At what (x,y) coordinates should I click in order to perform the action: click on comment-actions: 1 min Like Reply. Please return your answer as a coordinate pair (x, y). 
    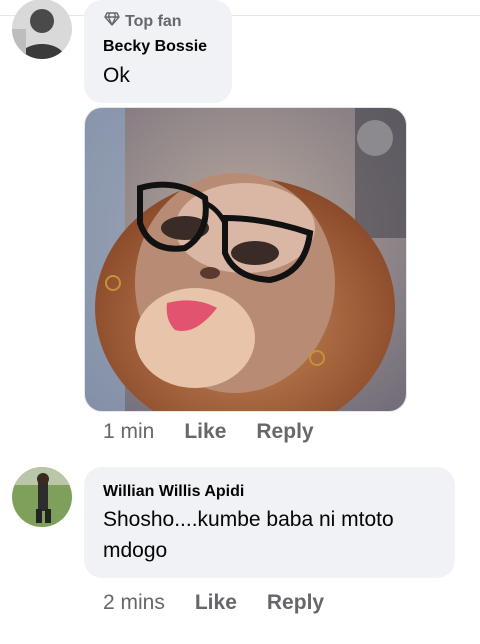
    Looking at the image, I should click on (208, 432).